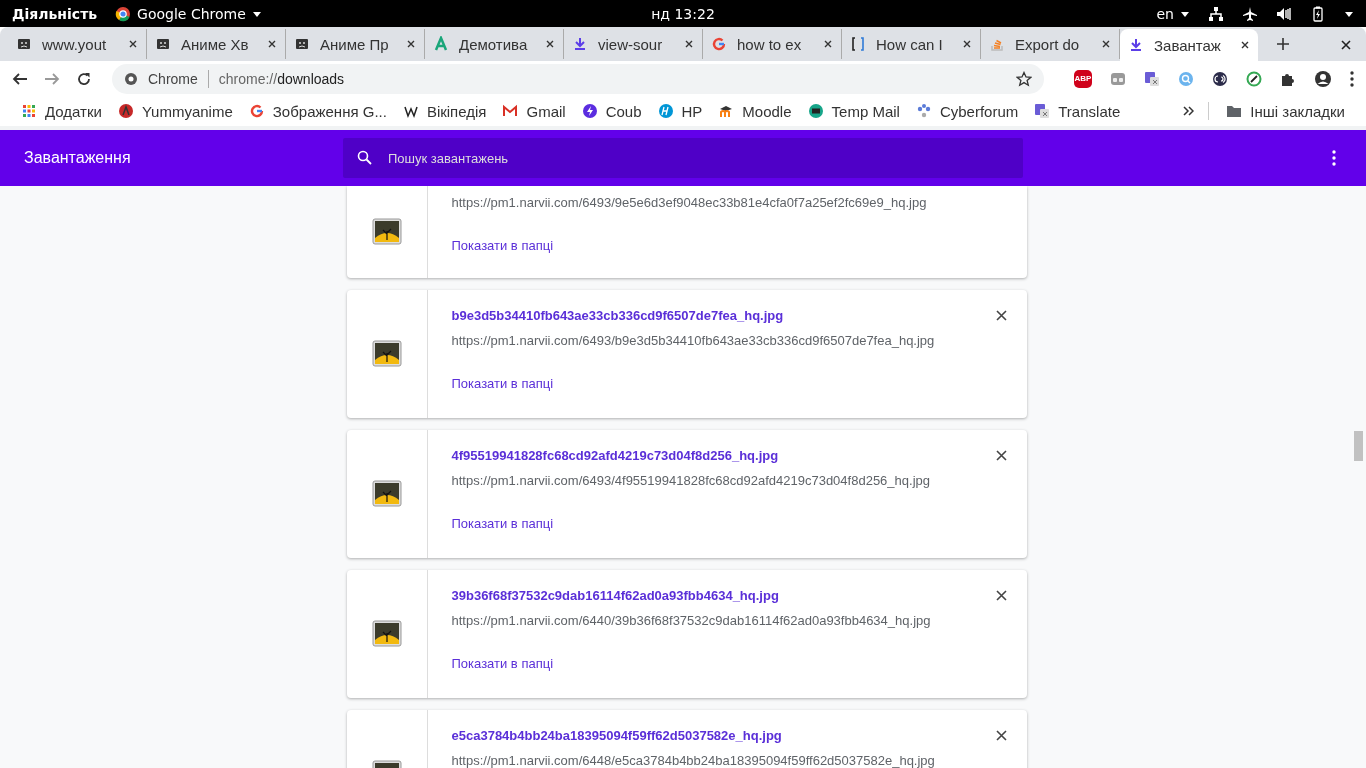  What do you see at coordinates (680, 111) in the screenshot?
I see `bookmark-link: HP` at bounding box center [680, 111].